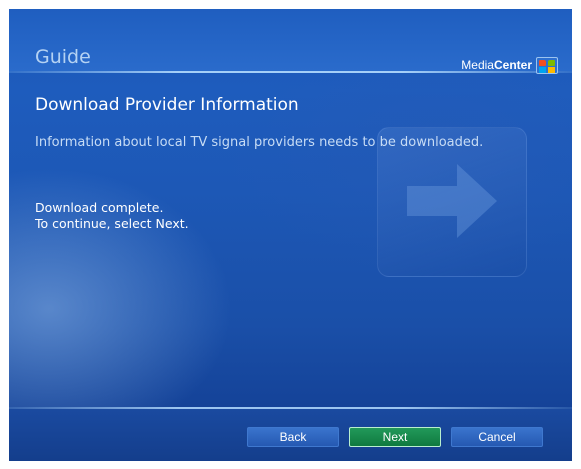  Describe the element at coordinates (293, 437) in the screenshot. I see `back-button: Back` at that location.